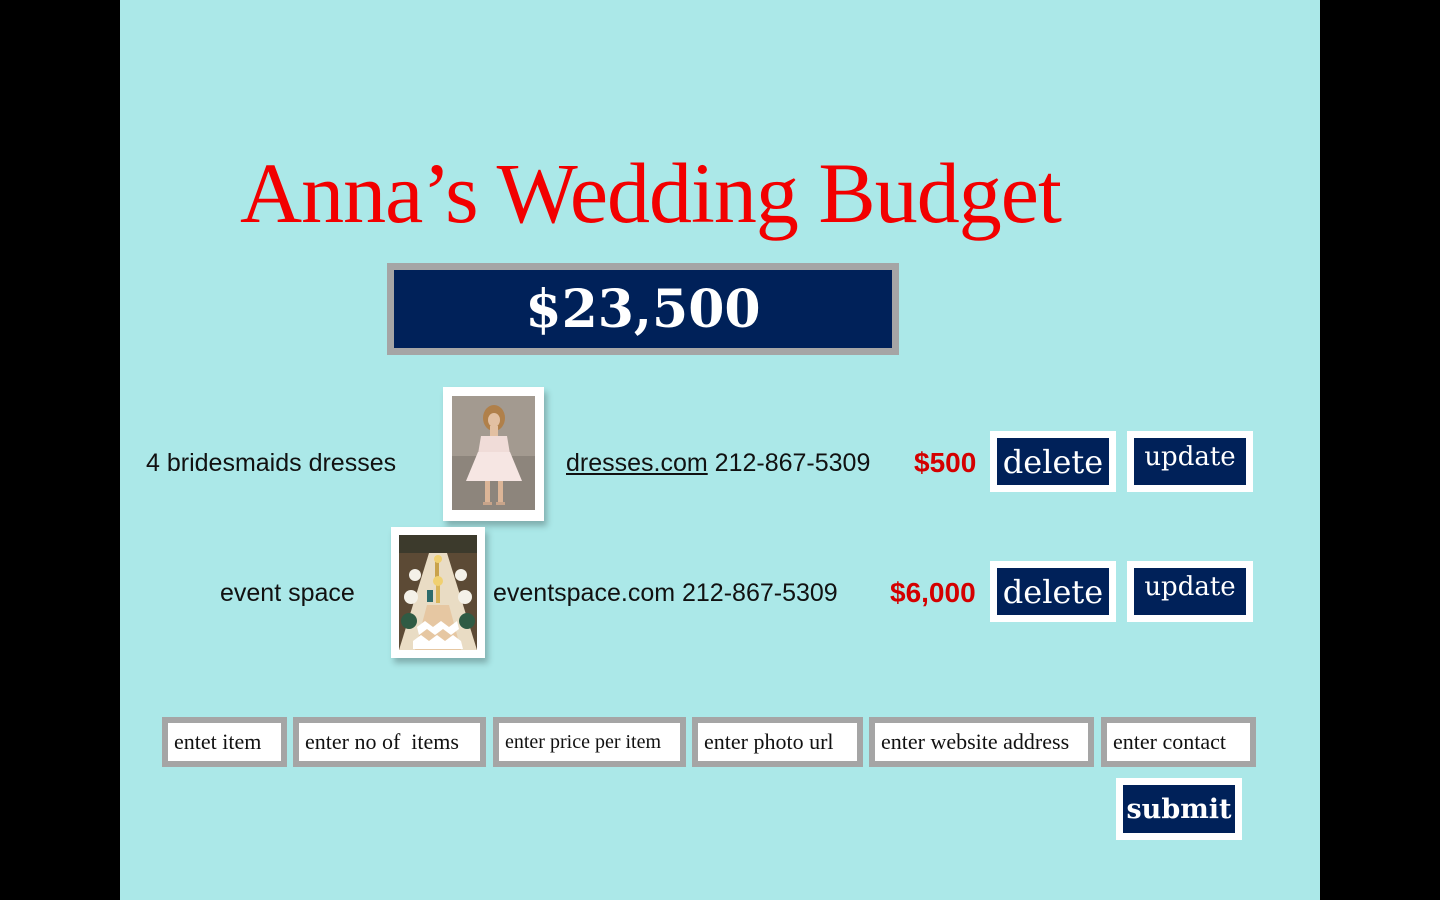 The height and width of the screenshot is (900, 1440). I want to click on dress-image, so click(493, 453).